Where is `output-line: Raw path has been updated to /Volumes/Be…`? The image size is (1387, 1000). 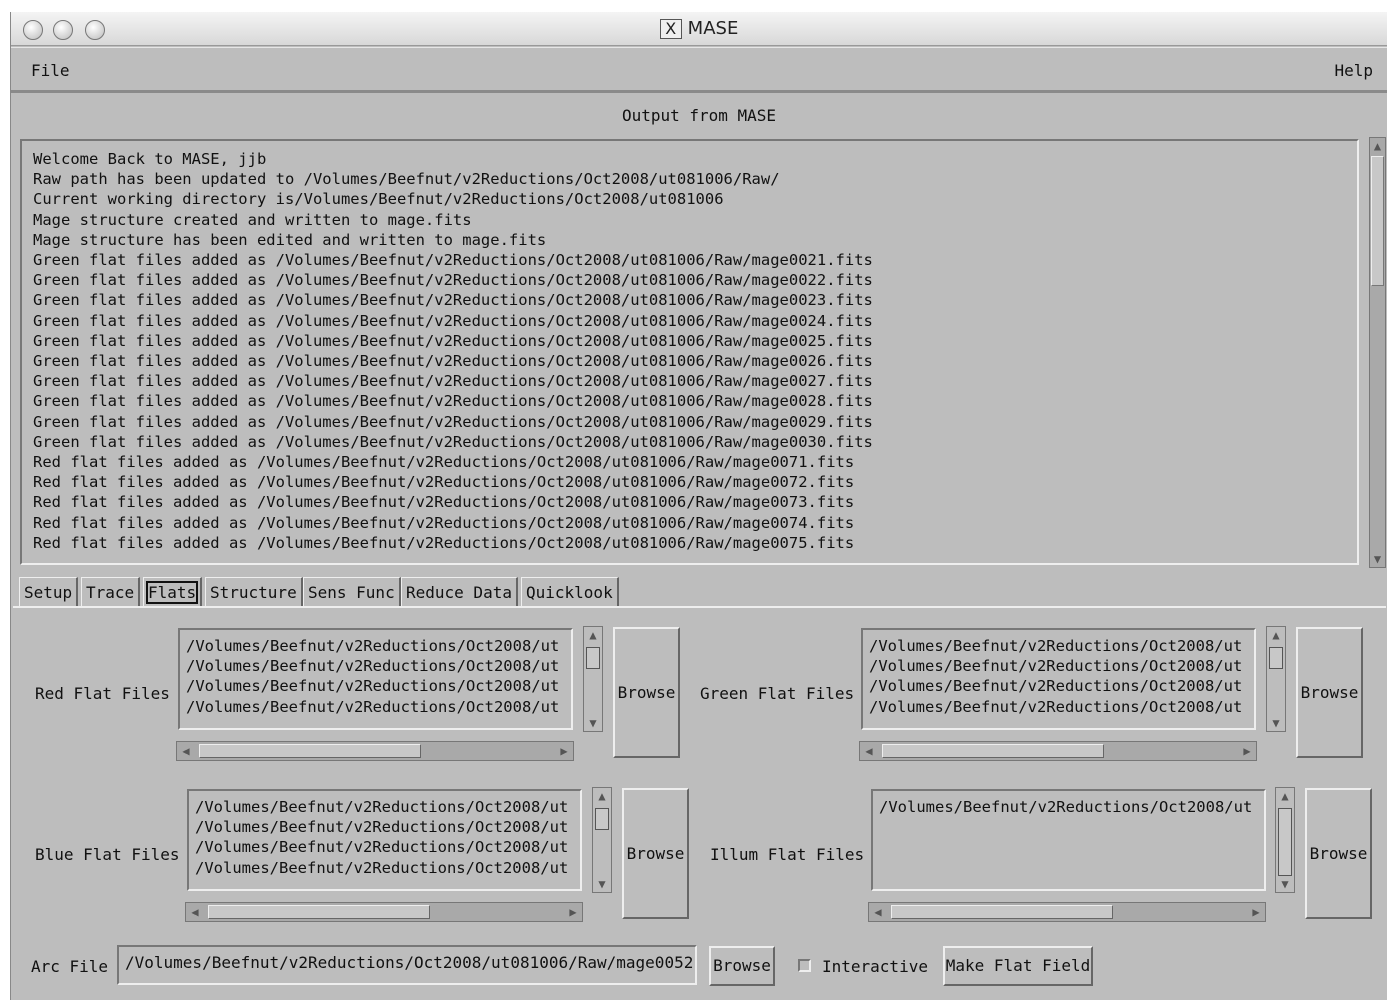 output-line: Raw path has been updated to /Volumes/Be… is located at coordinates (406, 179).